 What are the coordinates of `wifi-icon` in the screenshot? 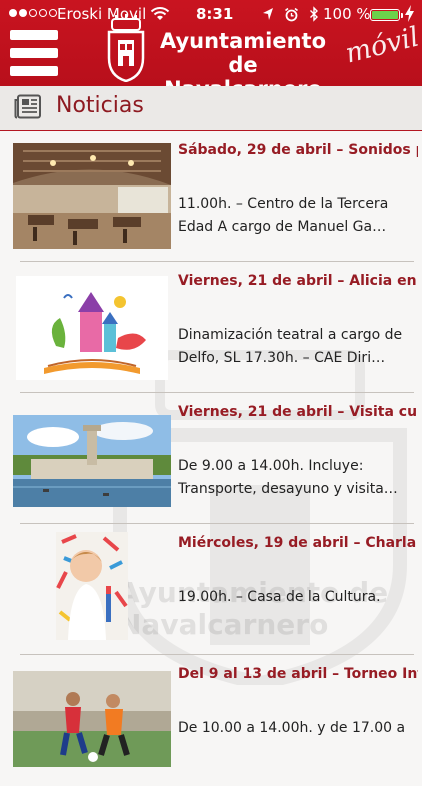 It's located at (160, 13).